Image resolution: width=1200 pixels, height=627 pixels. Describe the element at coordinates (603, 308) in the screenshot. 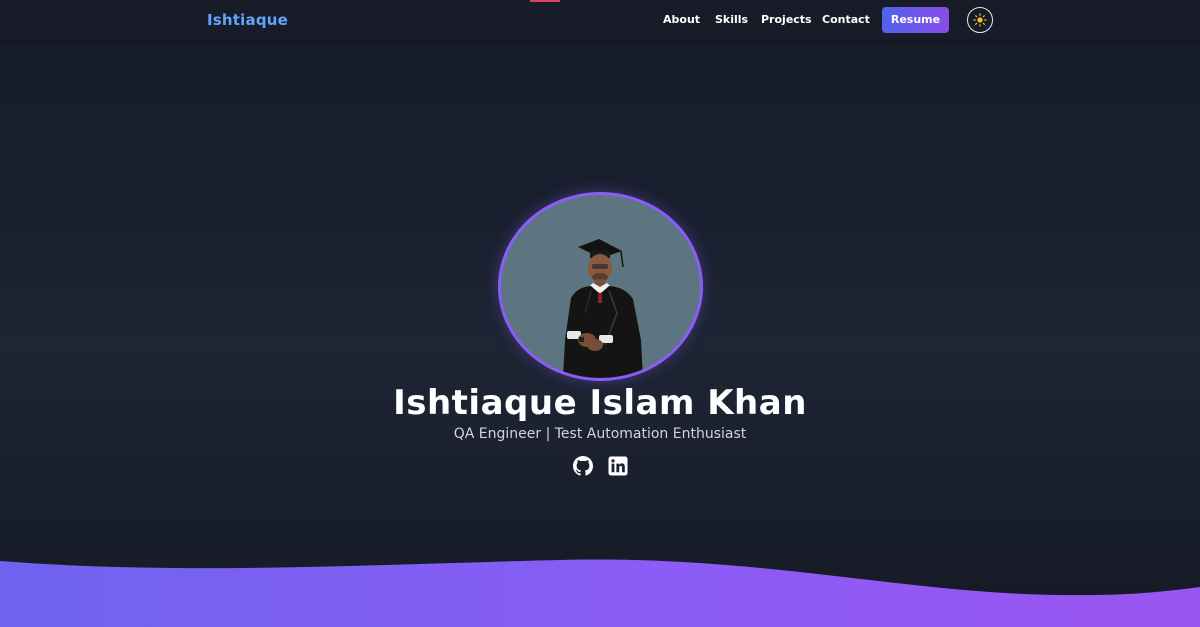

I see `profile-photo` at that location.